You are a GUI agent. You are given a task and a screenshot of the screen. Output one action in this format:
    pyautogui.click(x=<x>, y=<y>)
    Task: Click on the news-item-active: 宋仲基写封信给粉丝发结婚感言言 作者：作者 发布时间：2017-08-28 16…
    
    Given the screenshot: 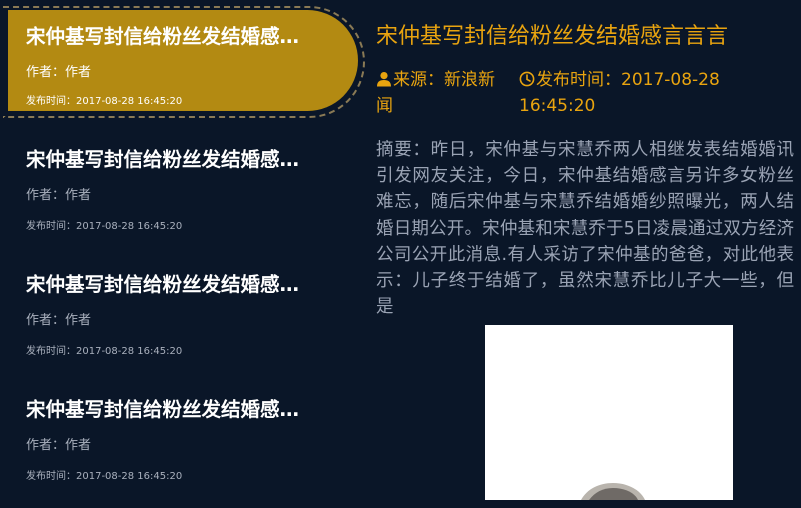 What is the action you would take?
    pyautogui.click(x=183, y=60)
    